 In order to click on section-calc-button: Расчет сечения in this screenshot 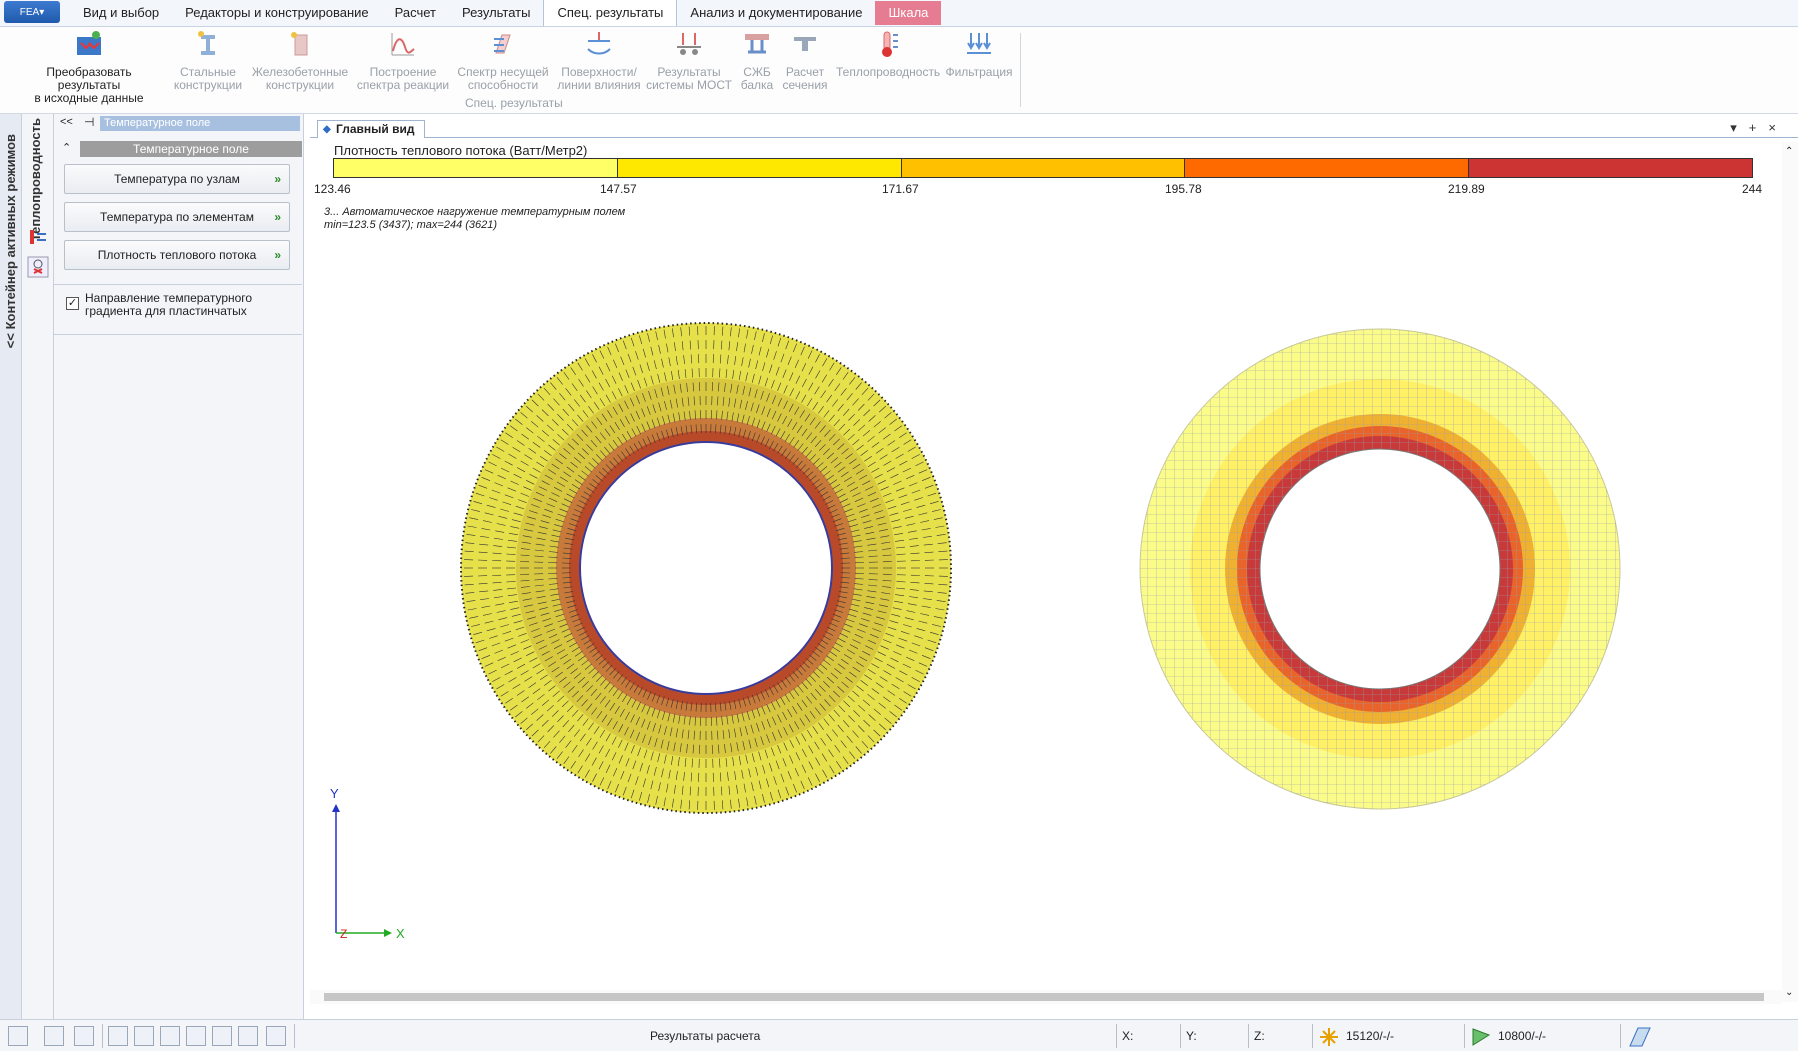, I will do `click(805, 60)`.